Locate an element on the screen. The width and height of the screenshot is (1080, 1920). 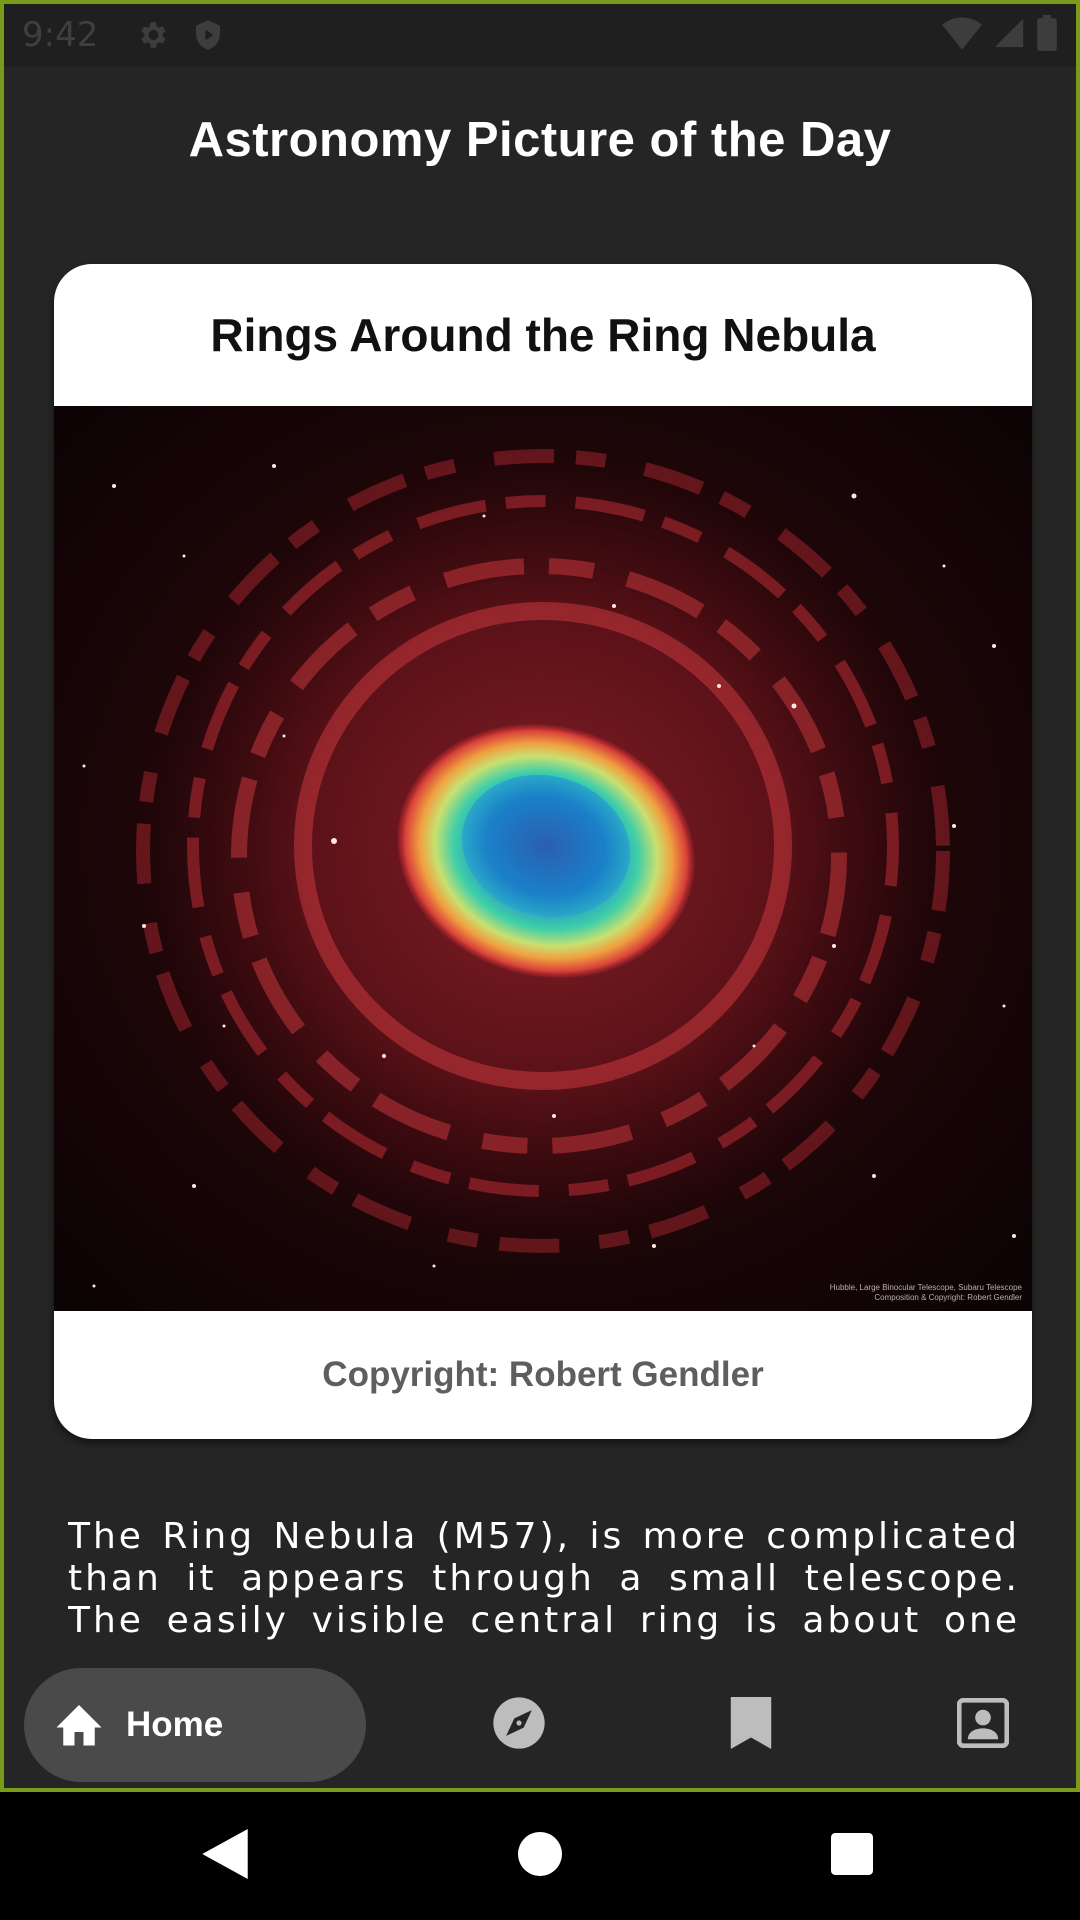
home-button is located at coordinates (540, 1856).